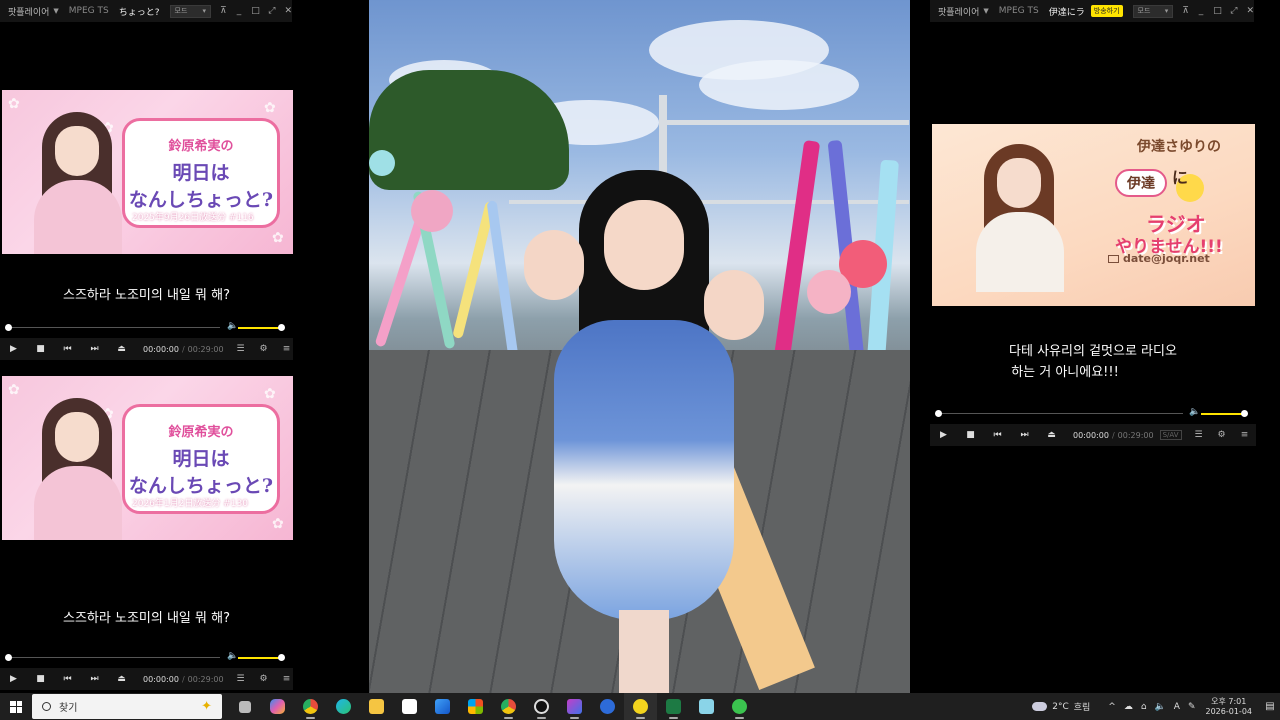  What do you see at coordinates (1093, 351) in the screenshot?
I see `caption-line-1: 다테 사유리의 겉멋으로 라디오` at bounding box center [1093, 351].